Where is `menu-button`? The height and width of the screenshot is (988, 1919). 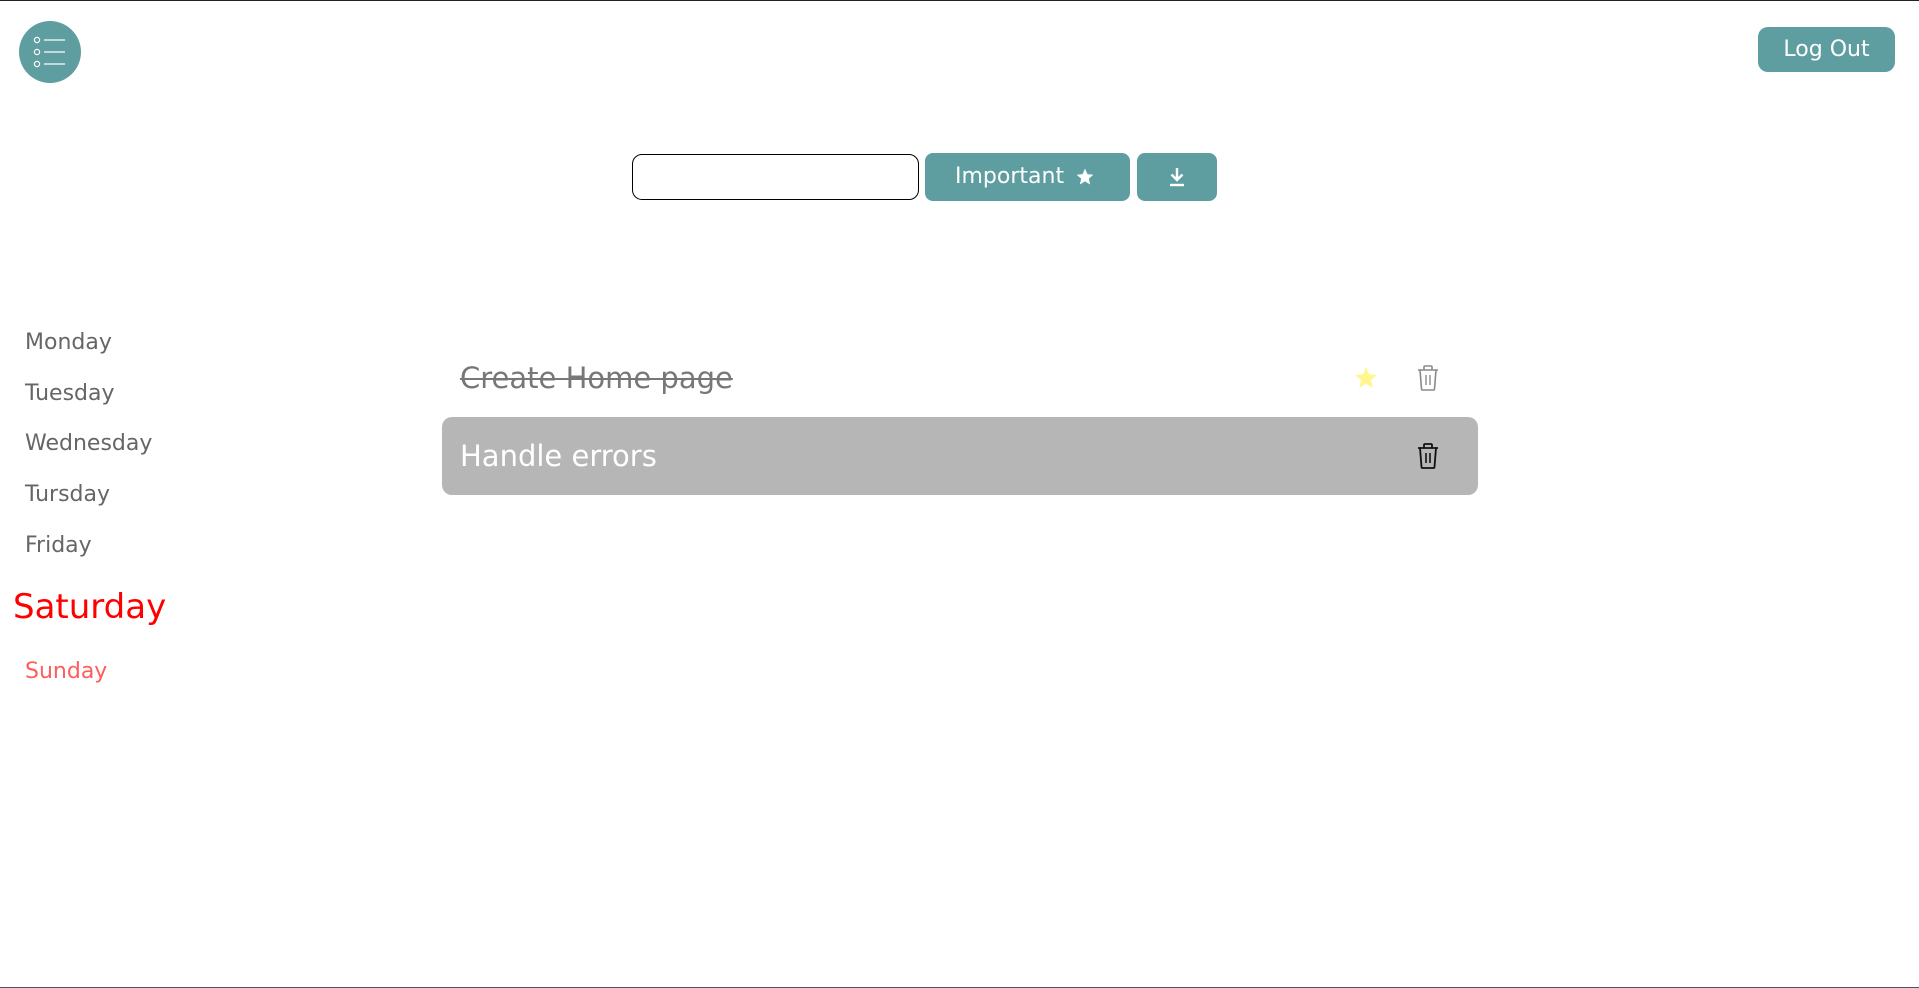 menu-button is located at coordinates (50, 52).